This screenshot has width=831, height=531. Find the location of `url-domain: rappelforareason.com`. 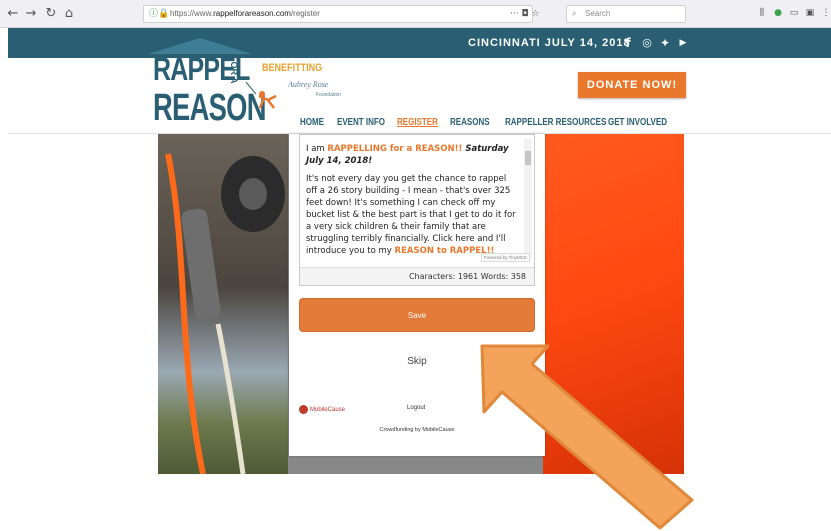

url-domain: rappelforareason.com is located at coordinates (252, 13).